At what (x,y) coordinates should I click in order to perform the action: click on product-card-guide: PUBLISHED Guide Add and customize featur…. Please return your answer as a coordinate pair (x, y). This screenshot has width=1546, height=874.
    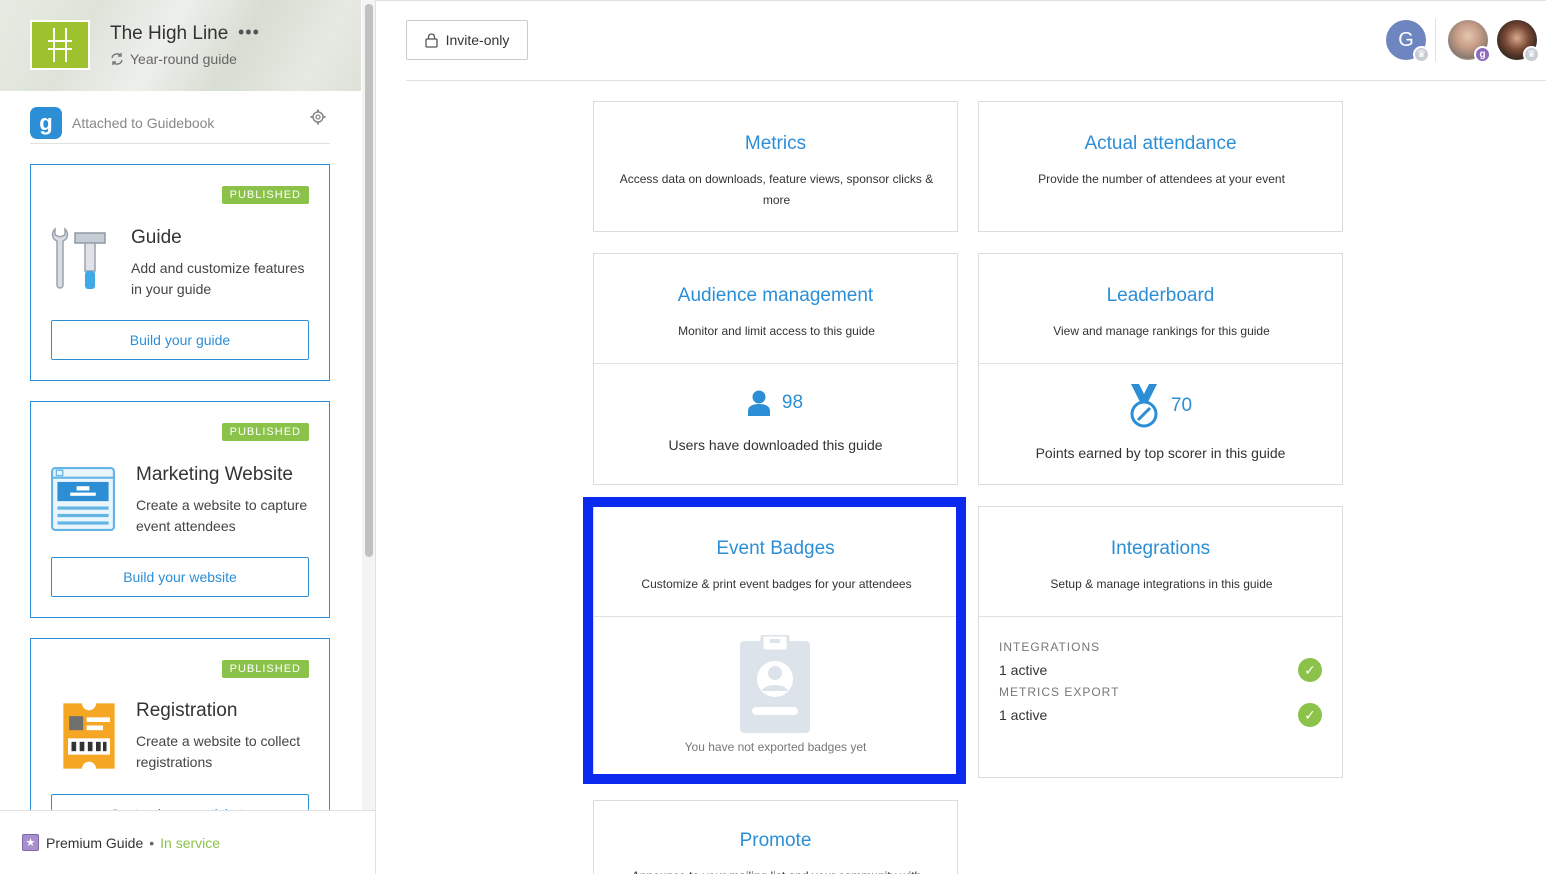
    Looking at the image, I should click on (180, 272).